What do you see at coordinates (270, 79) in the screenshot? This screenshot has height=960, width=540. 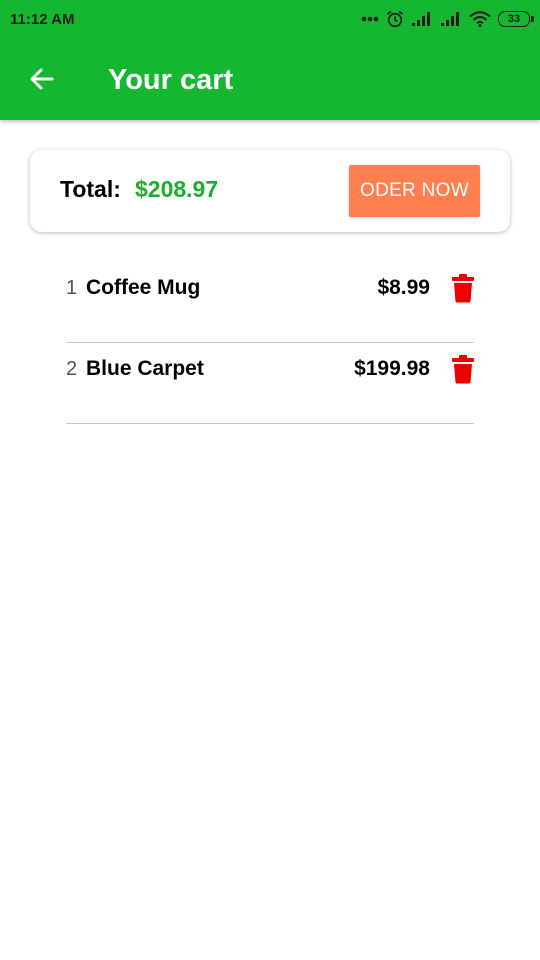 I see `app-bar: Your cart` at bounding box center [270, 79].